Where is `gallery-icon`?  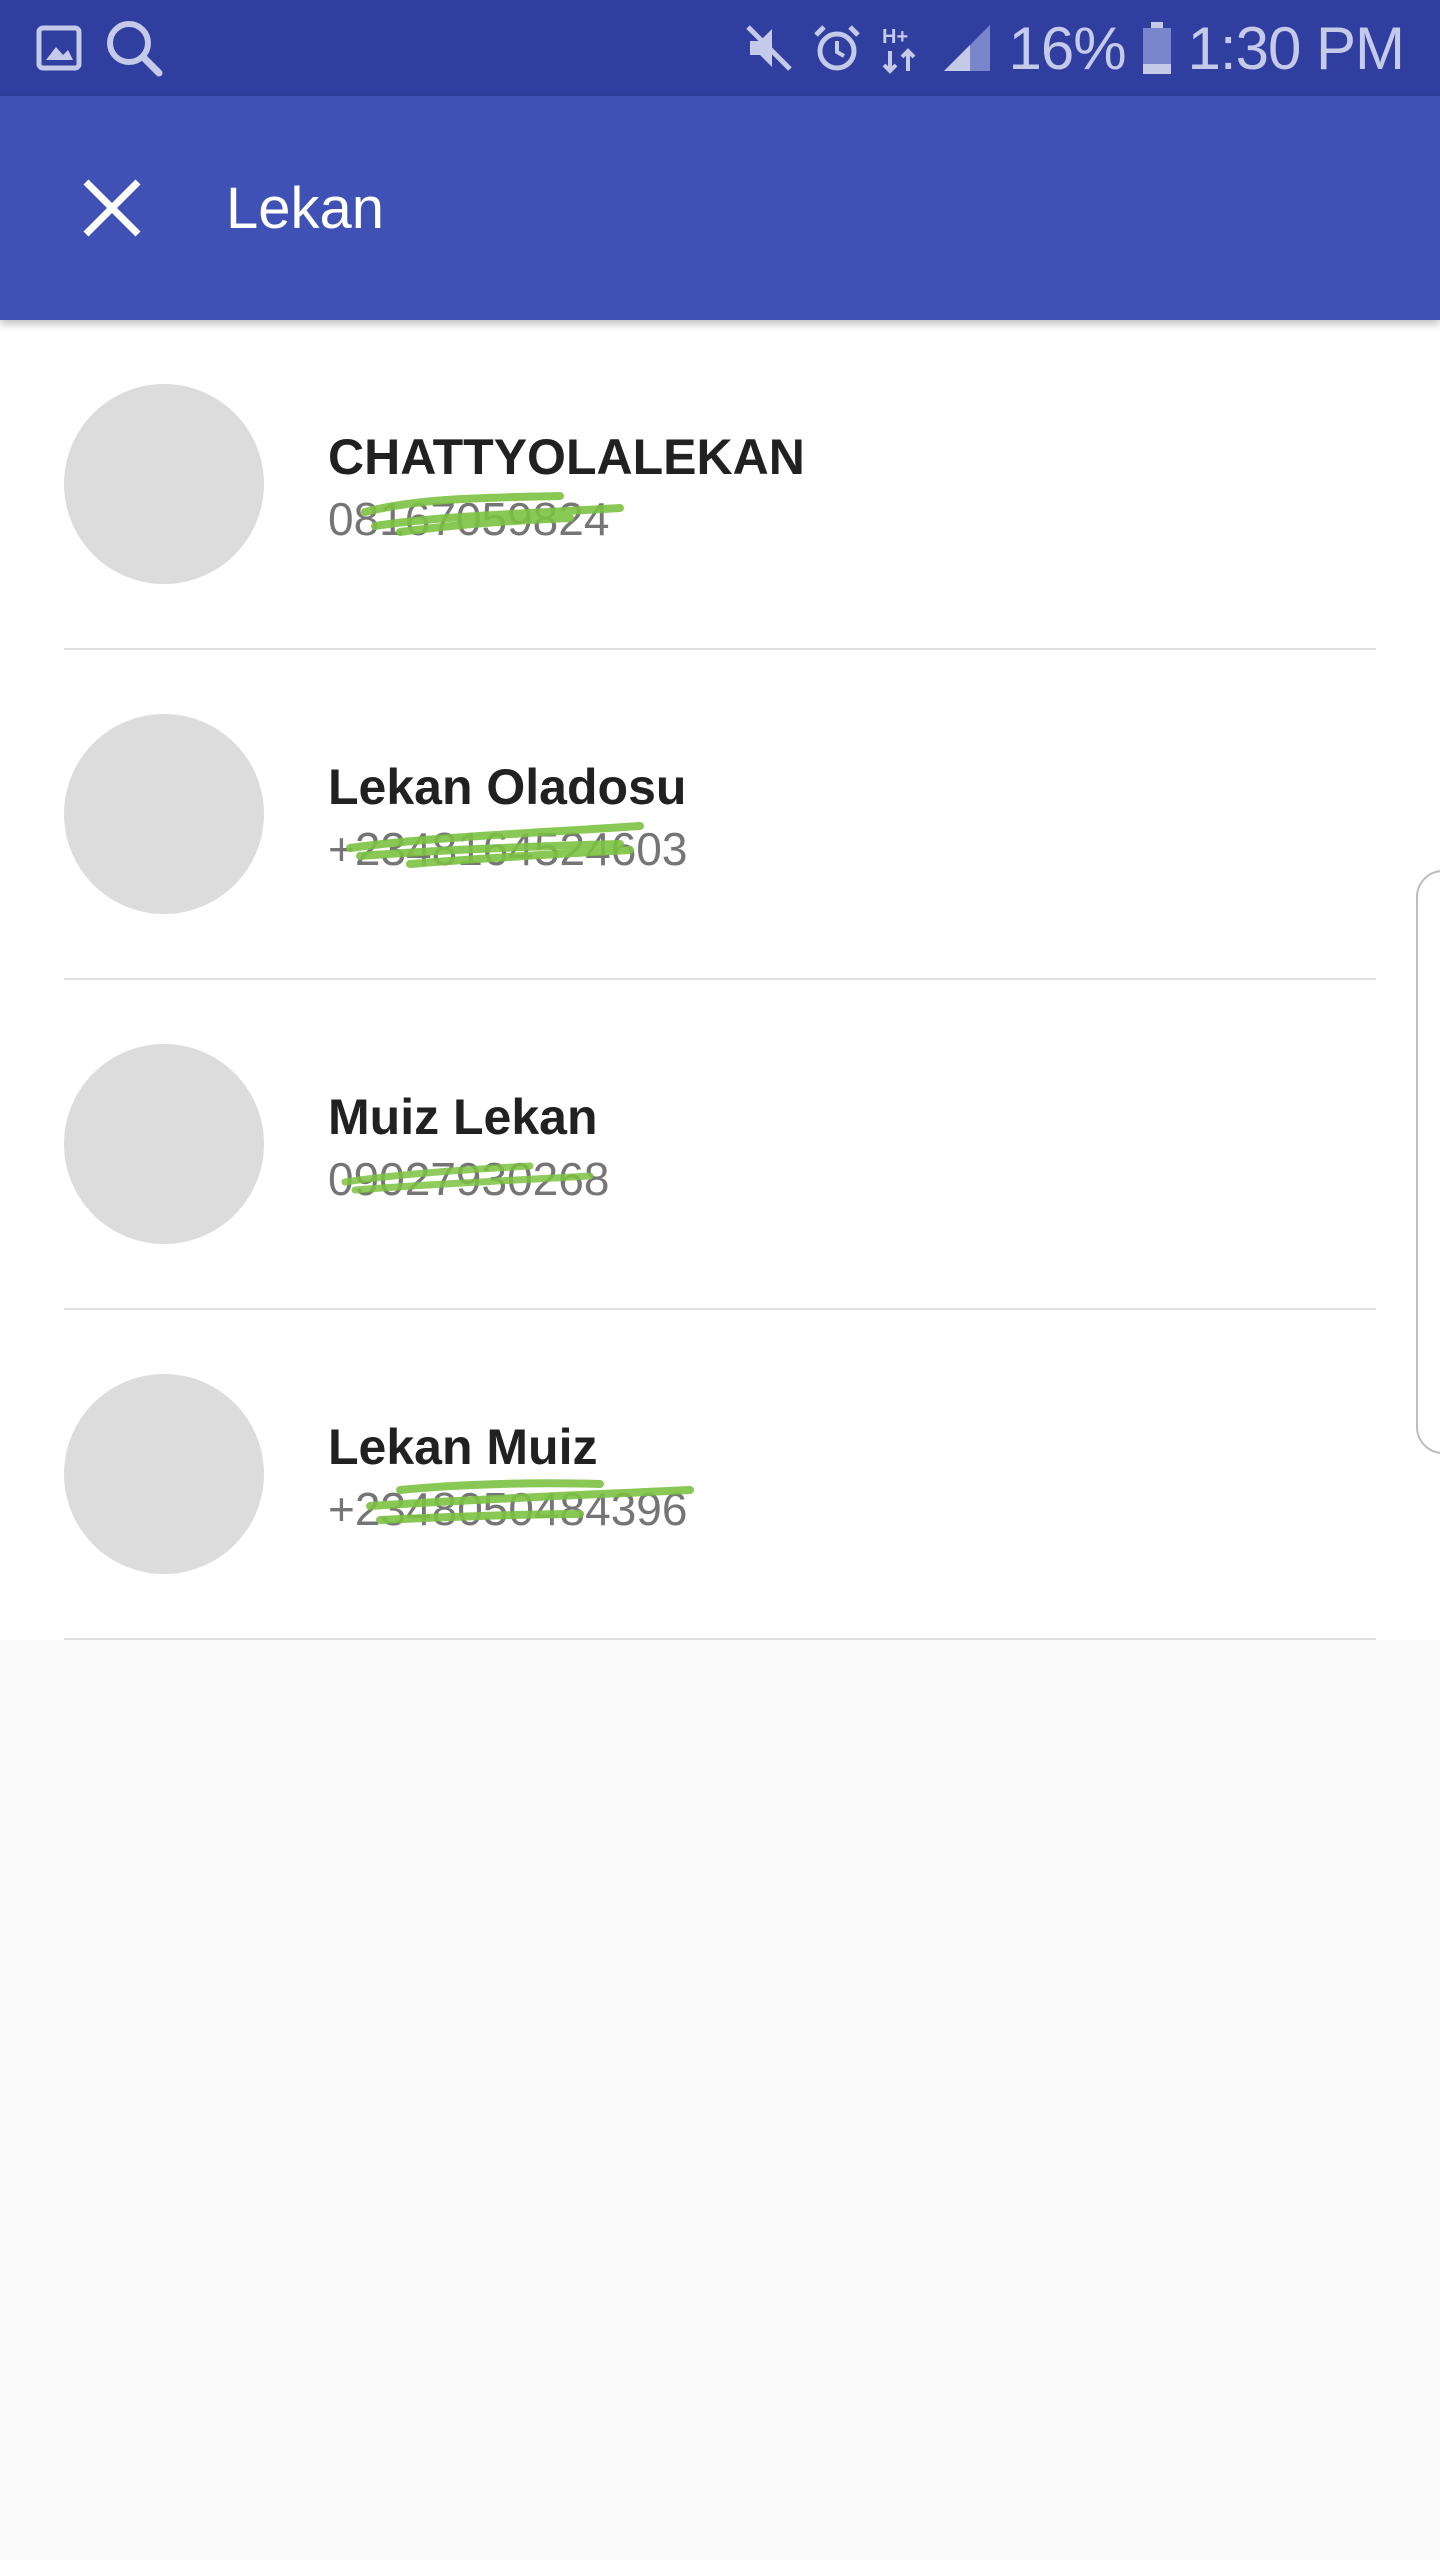
gallery-icon is located at coordinates (59, 48).